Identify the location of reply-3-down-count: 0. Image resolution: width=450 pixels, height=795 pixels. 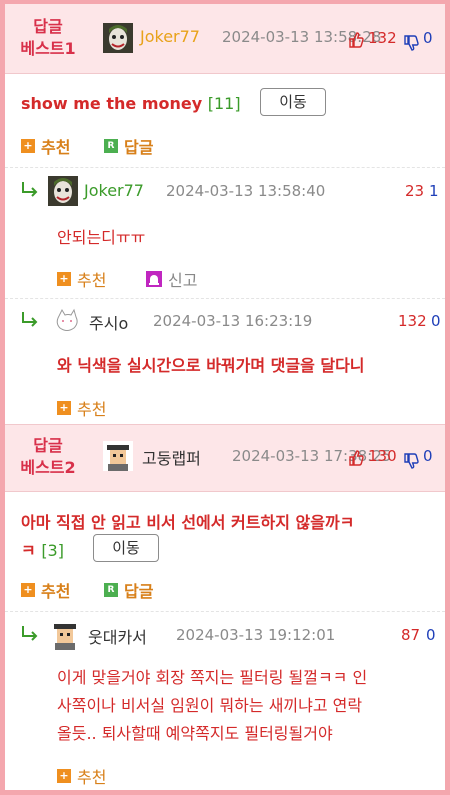
(431, 635).